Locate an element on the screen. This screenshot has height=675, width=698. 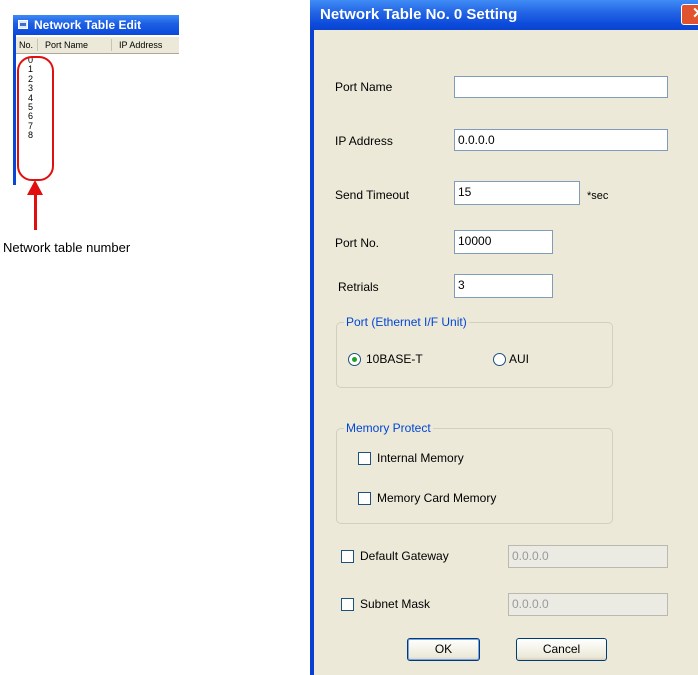
close-button: ✕ is located at coordinates (689, 14).